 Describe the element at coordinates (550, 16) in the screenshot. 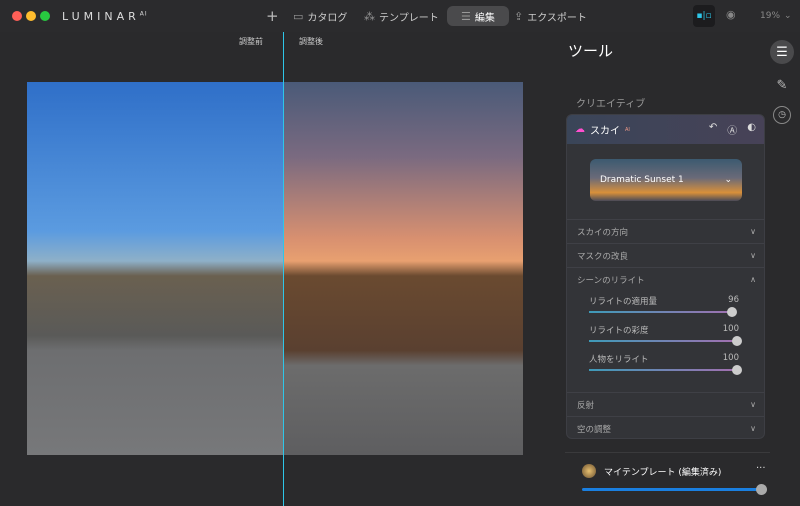

I see `tab-export: ⇪ エクスポート` at that location.